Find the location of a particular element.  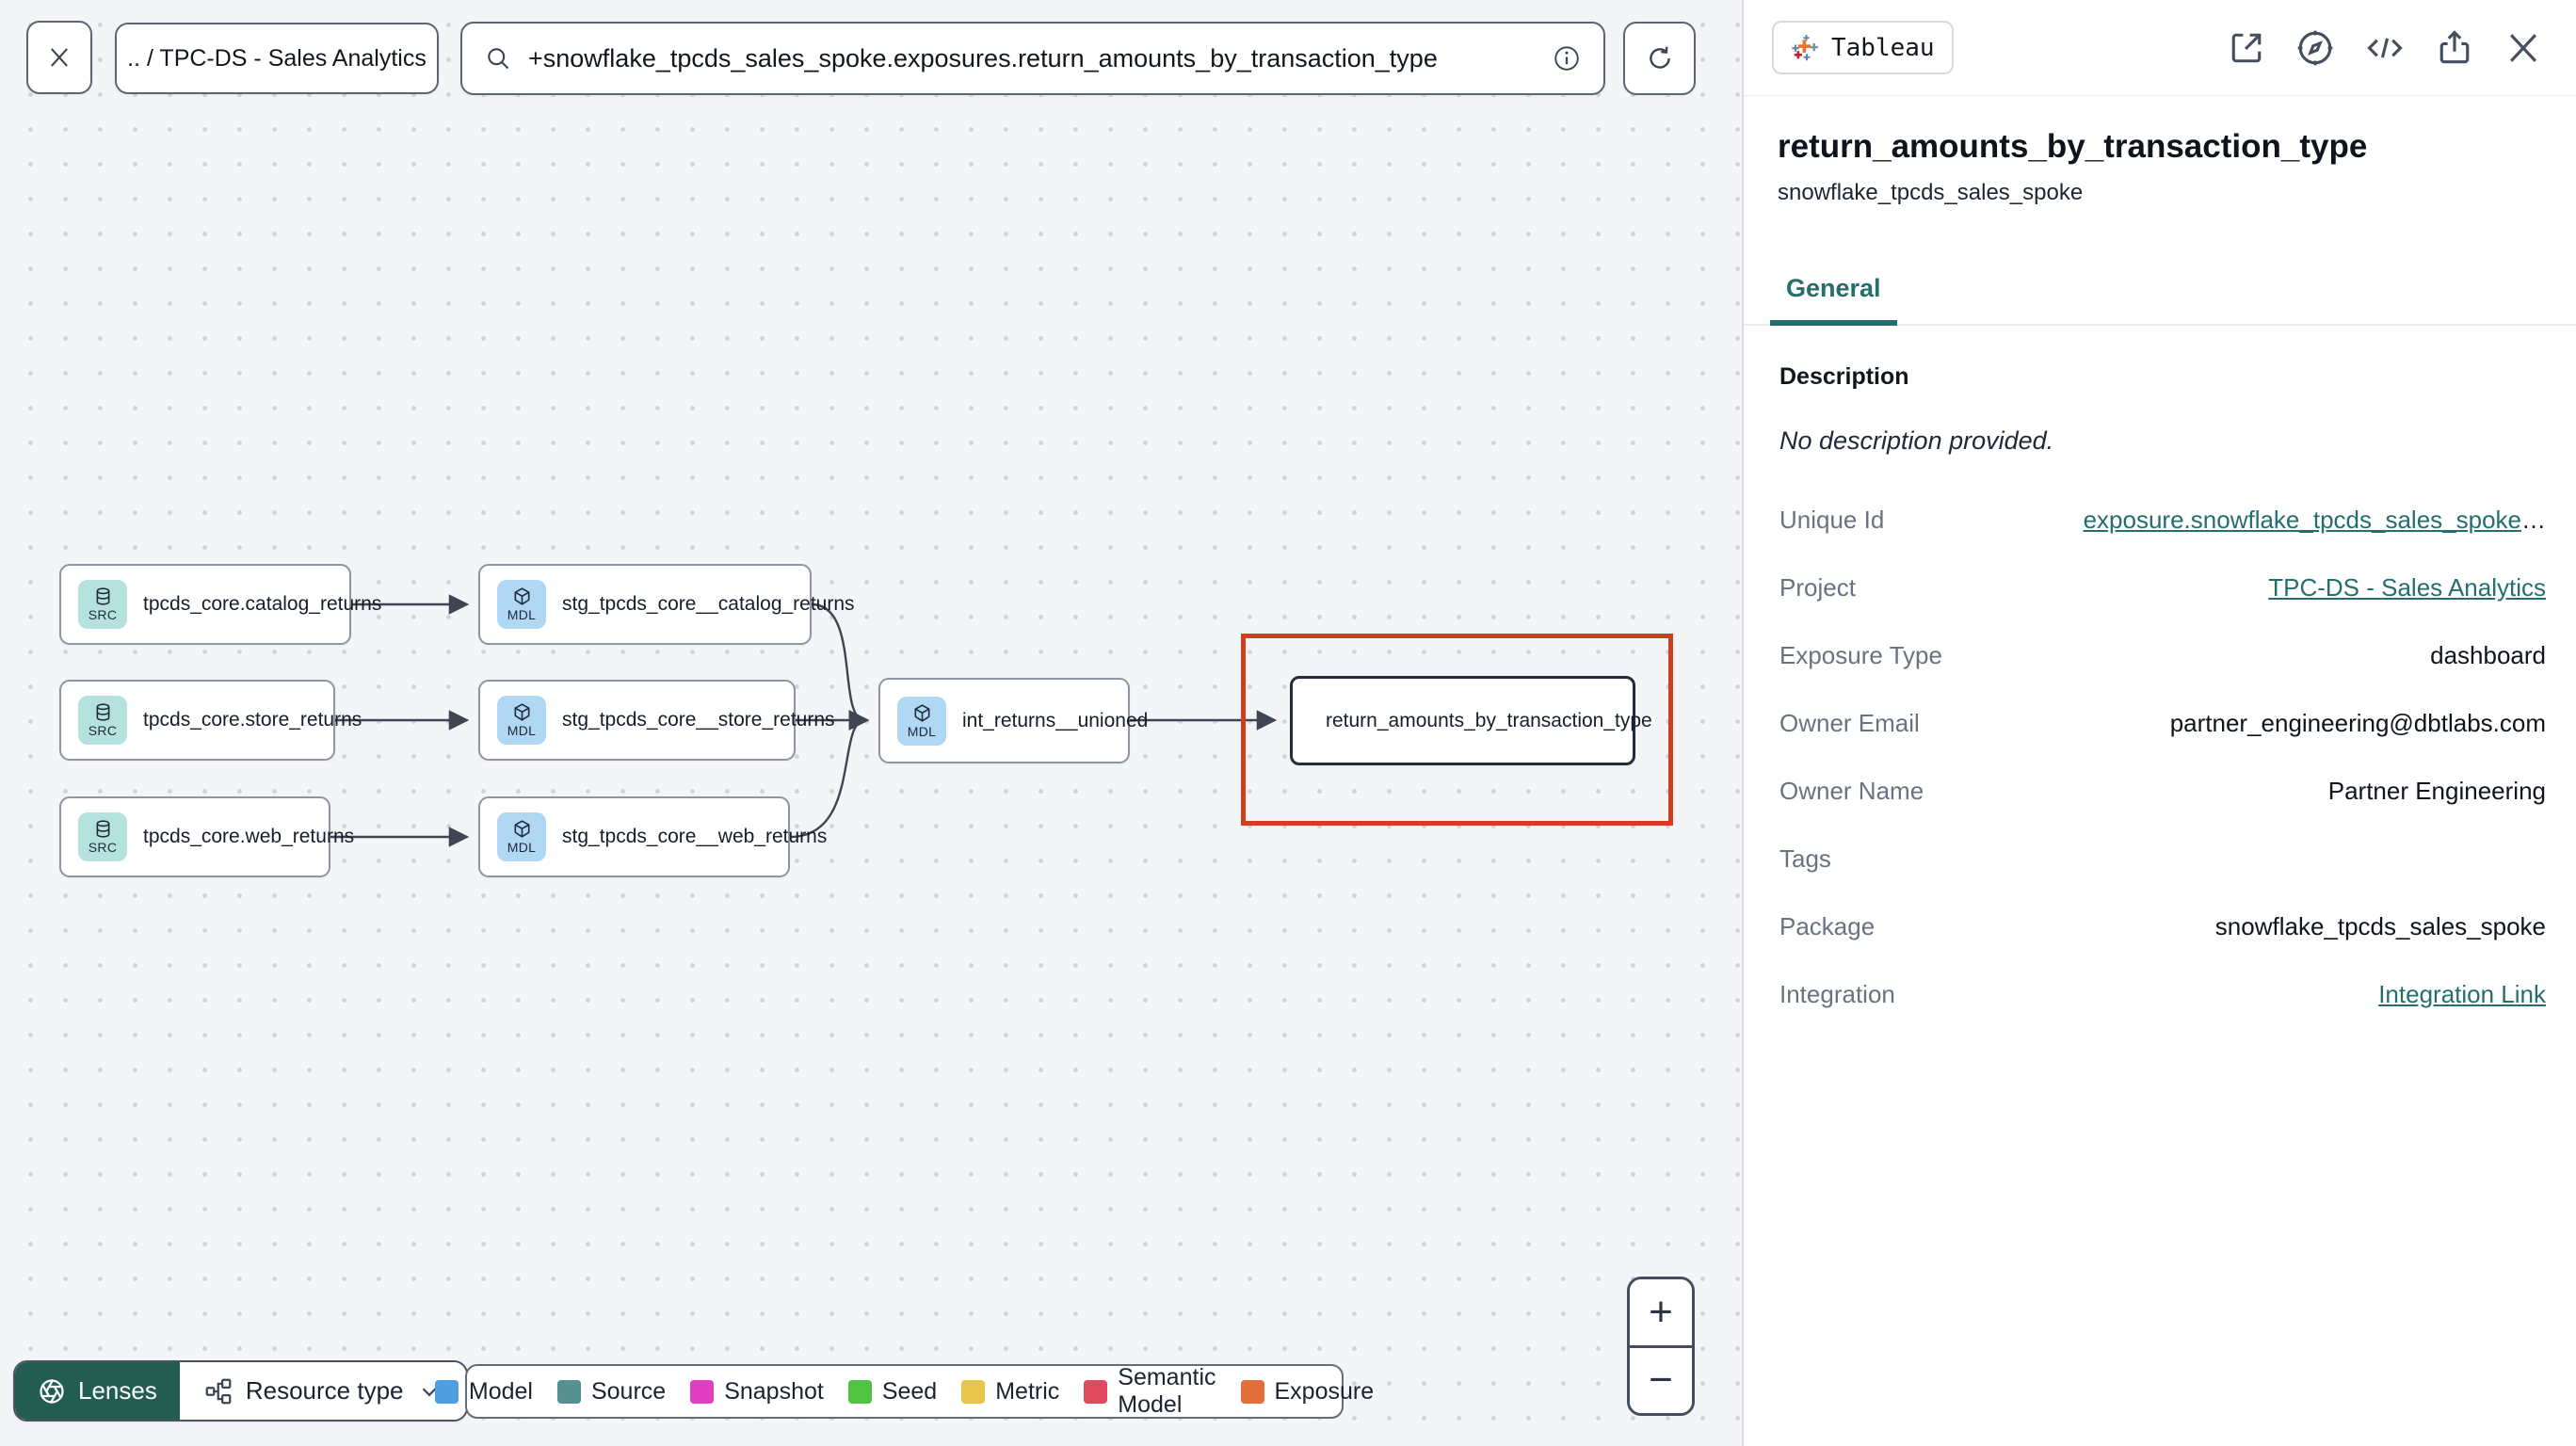

description-value: No description provided. is located at coordinates (1916, 440).